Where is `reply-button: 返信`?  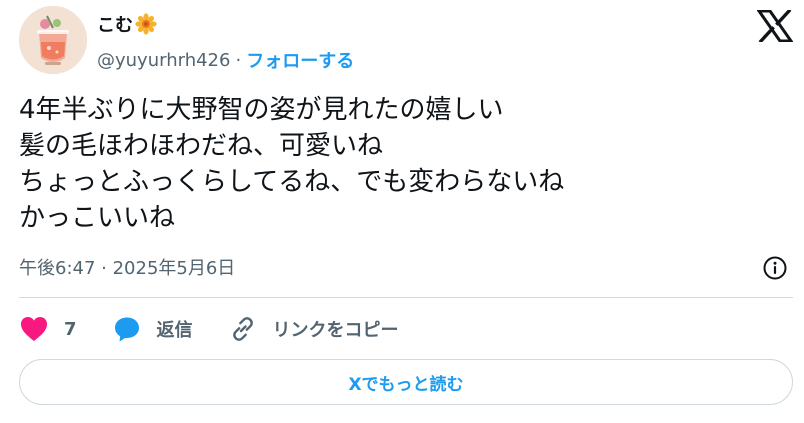
reply-button: 返信 is located at coordinates (153, 329).